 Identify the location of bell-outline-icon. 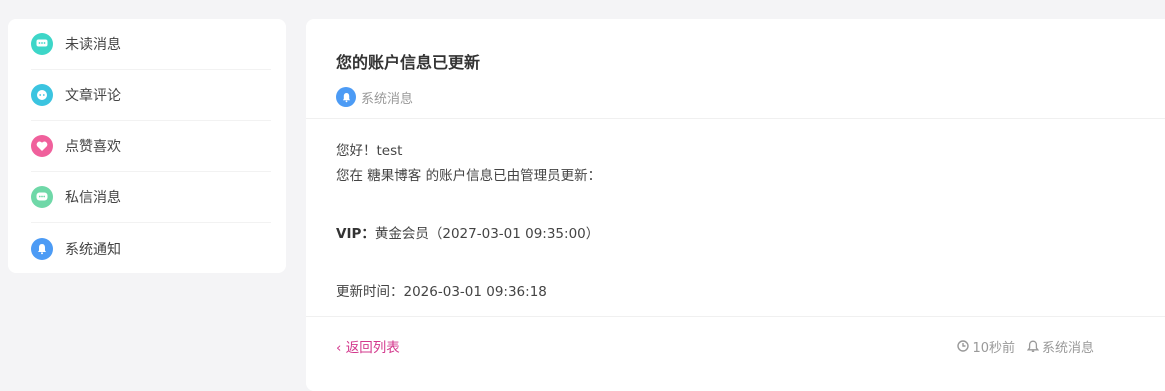
(1032, 346).